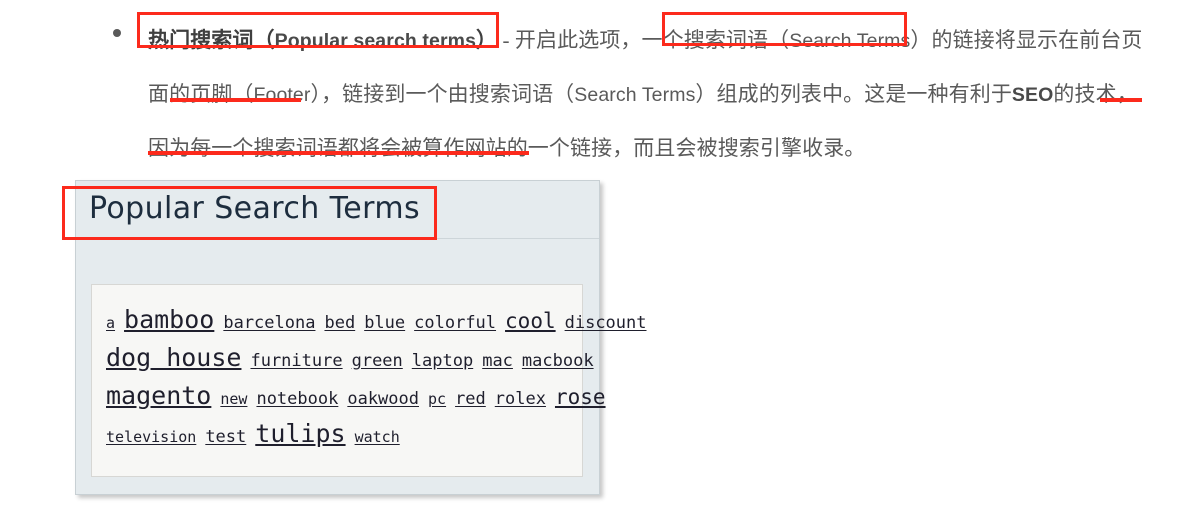 The height and width of the screenshot is (510, 1192). I want to click on widget-header: Popular Search Terms, so click(337, 210).